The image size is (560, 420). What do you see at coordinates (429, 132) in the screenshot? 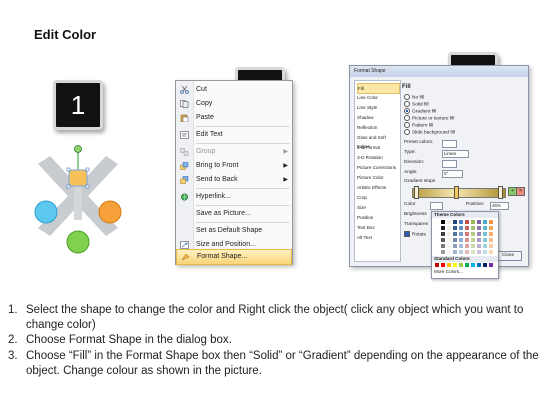
I see `radio-slide-background-fill: Slide background fill` at bounding box center [429, 132].